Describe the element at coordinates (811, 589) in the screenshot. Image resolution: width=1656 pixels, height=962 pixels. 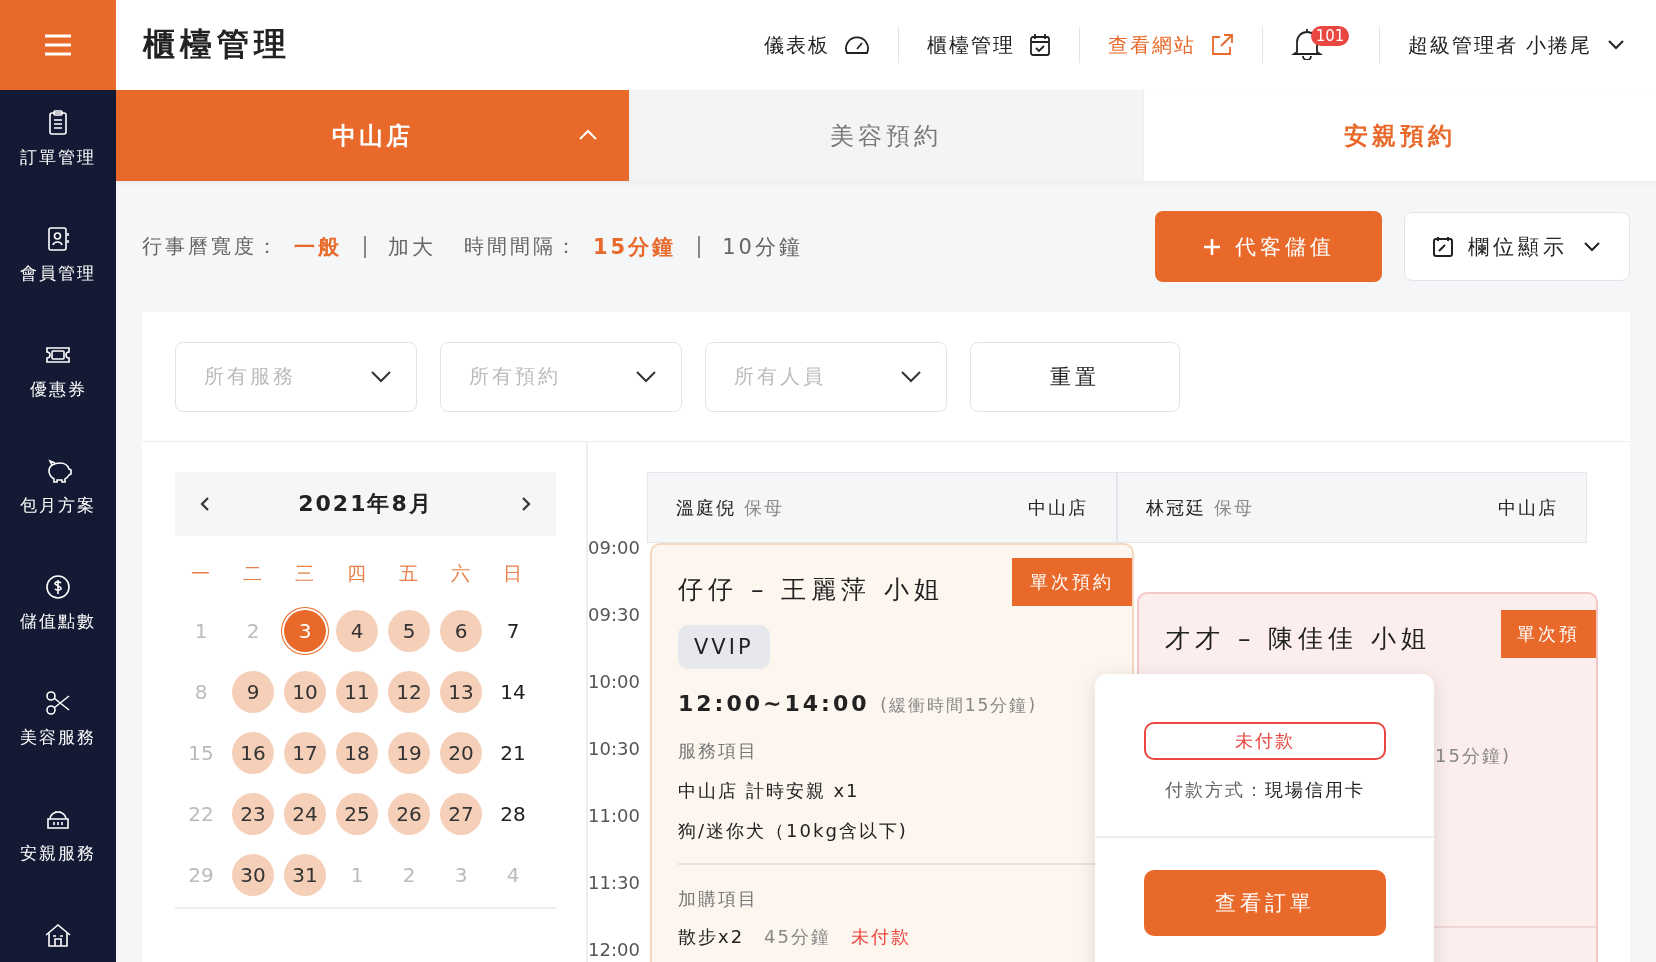
I see `booking-title: 仔仔 – 王麗萍 小姐` at that location.